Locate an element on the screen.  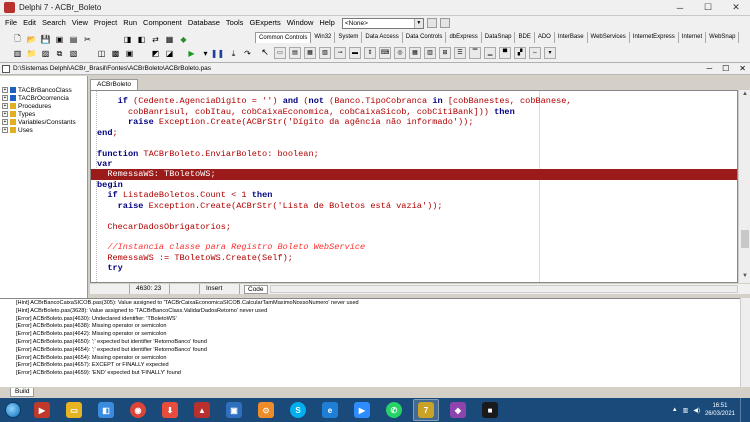
messages-scrollbar is located at coordinates (745, 342).